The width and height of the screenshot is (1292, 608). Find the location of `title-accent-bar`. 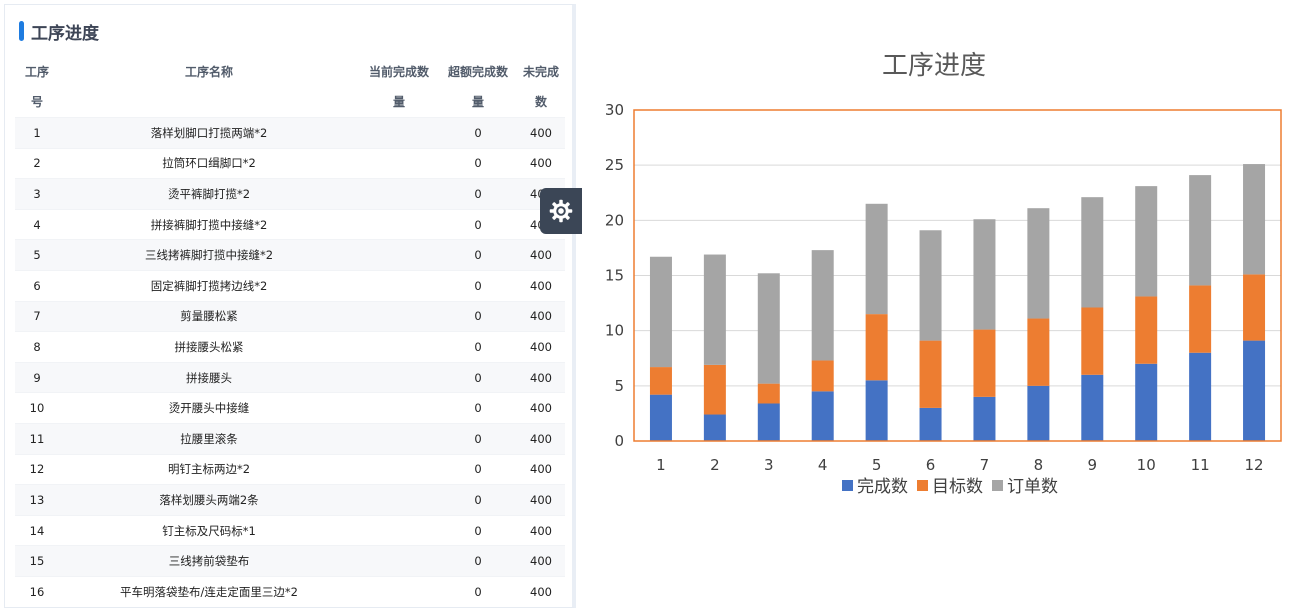

title-accent-bar is located at coordinates (21, 31).